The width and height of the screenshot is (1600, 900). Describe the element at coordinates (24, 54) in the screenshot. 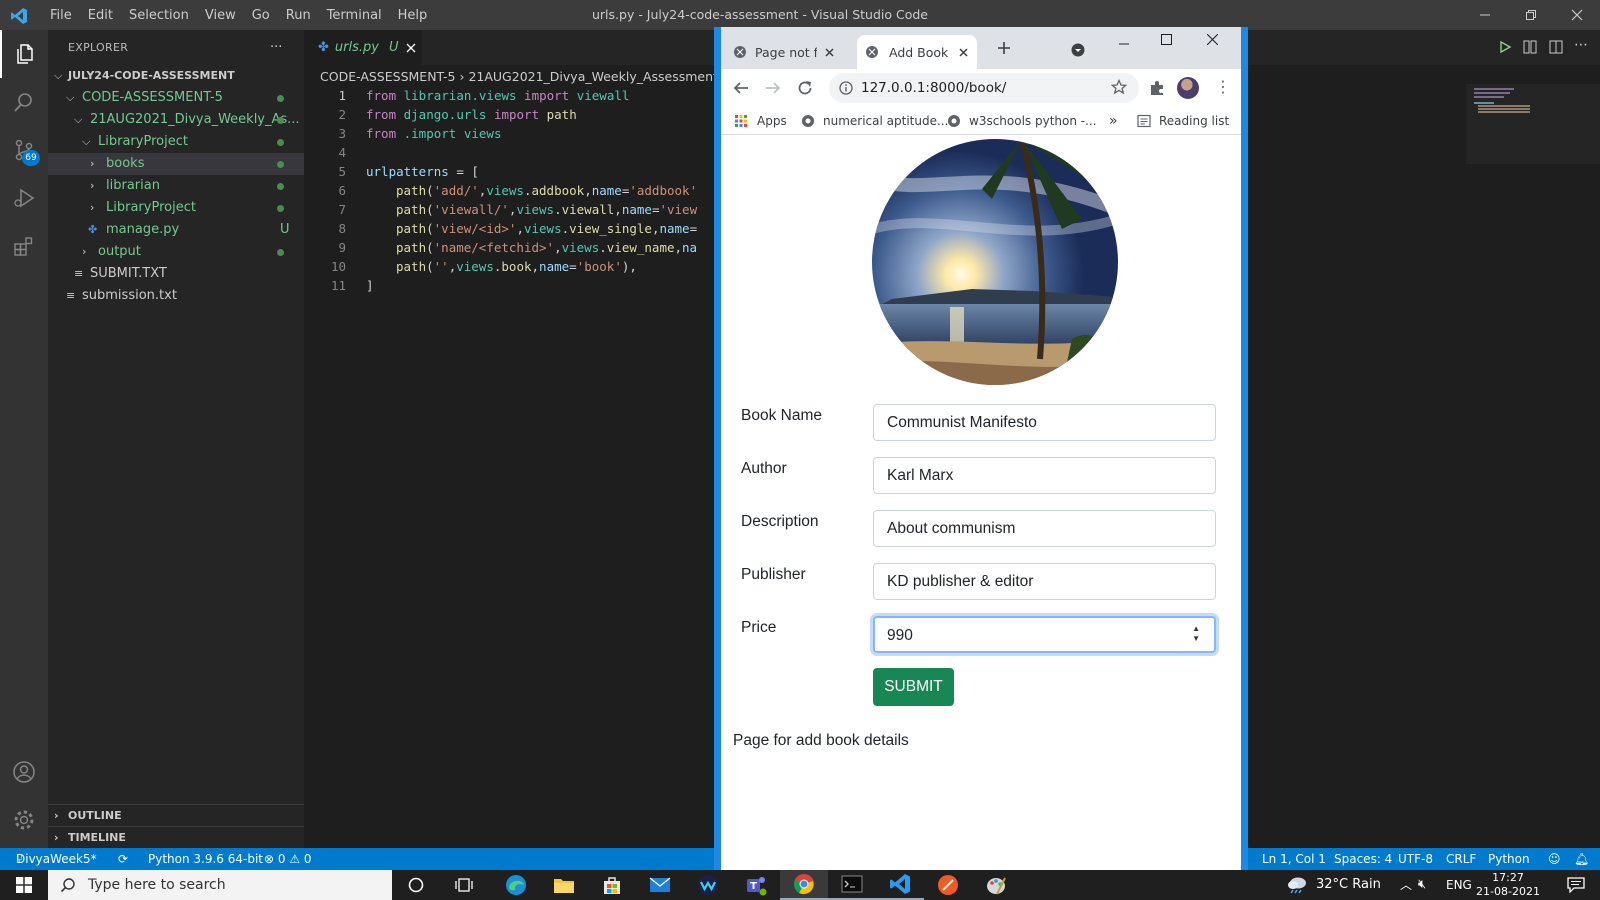

I see `explorer-activity` at that location.